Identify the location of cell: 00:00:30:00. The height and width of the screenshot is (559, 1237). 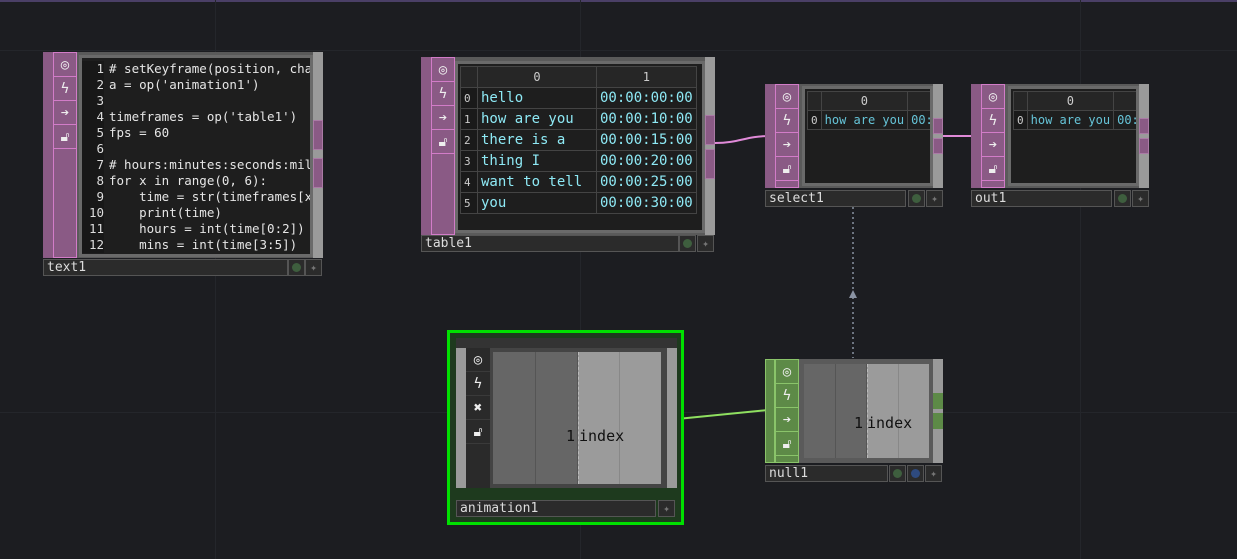
(646, 203).